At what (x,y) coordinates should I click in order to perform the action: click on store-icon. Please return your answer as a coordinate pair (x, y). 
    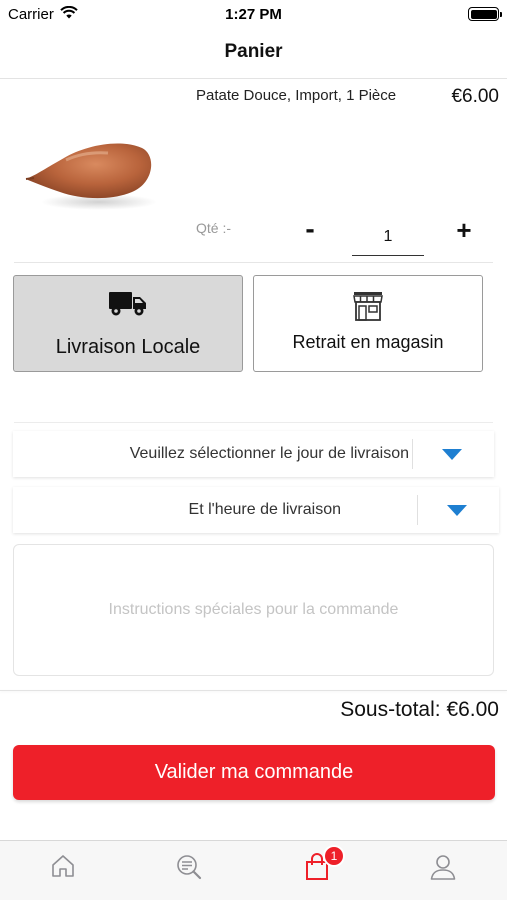
    Looking at the image, I should click on (368, 306).